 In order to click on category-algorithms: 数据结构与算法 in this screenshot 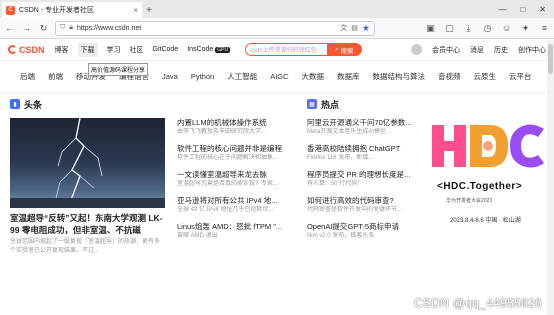, I will do `click(399, 76)`.